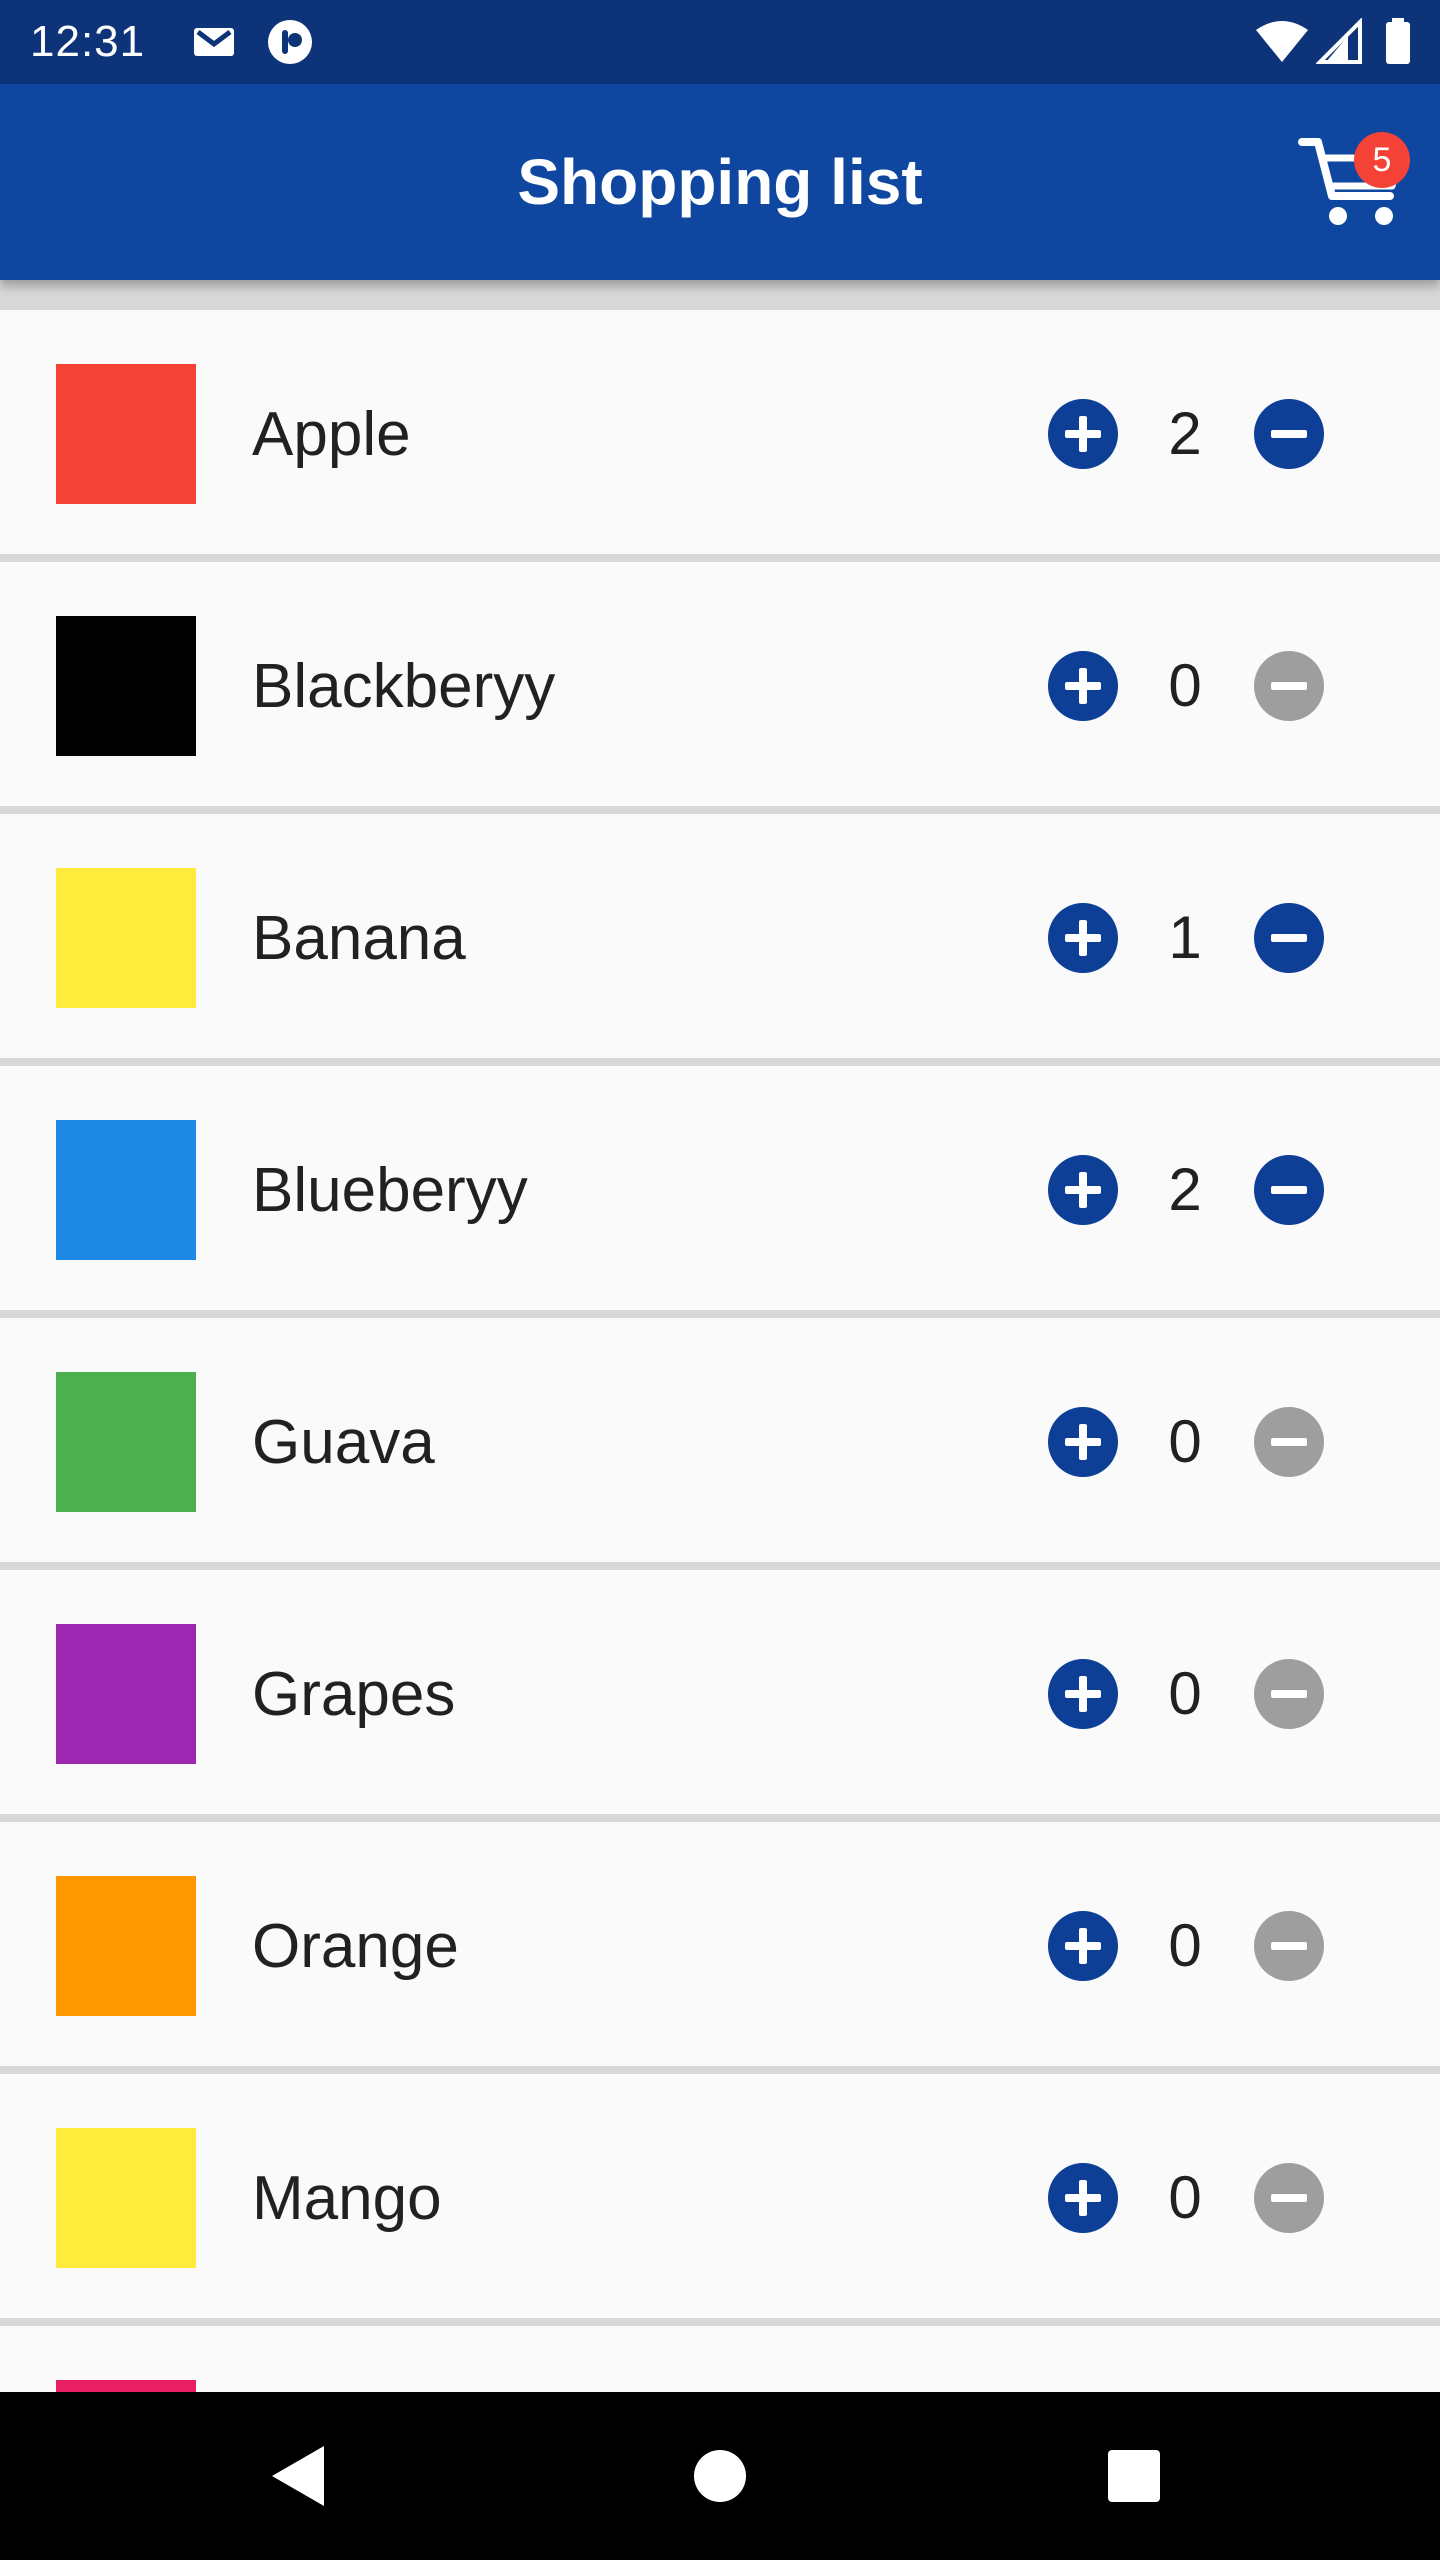 This screenshot has width=1440, height=2560. What do you see at coordinates (720, 2196) in the screenshot?
I see `list-item: Mango 0` at bounding box center [720, 2196].